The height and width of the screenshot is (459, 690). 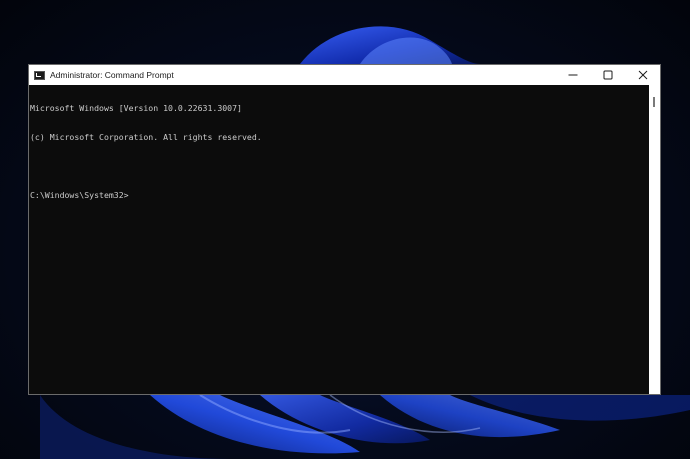 I want to click on close-icon, so click(x=642, y=75).